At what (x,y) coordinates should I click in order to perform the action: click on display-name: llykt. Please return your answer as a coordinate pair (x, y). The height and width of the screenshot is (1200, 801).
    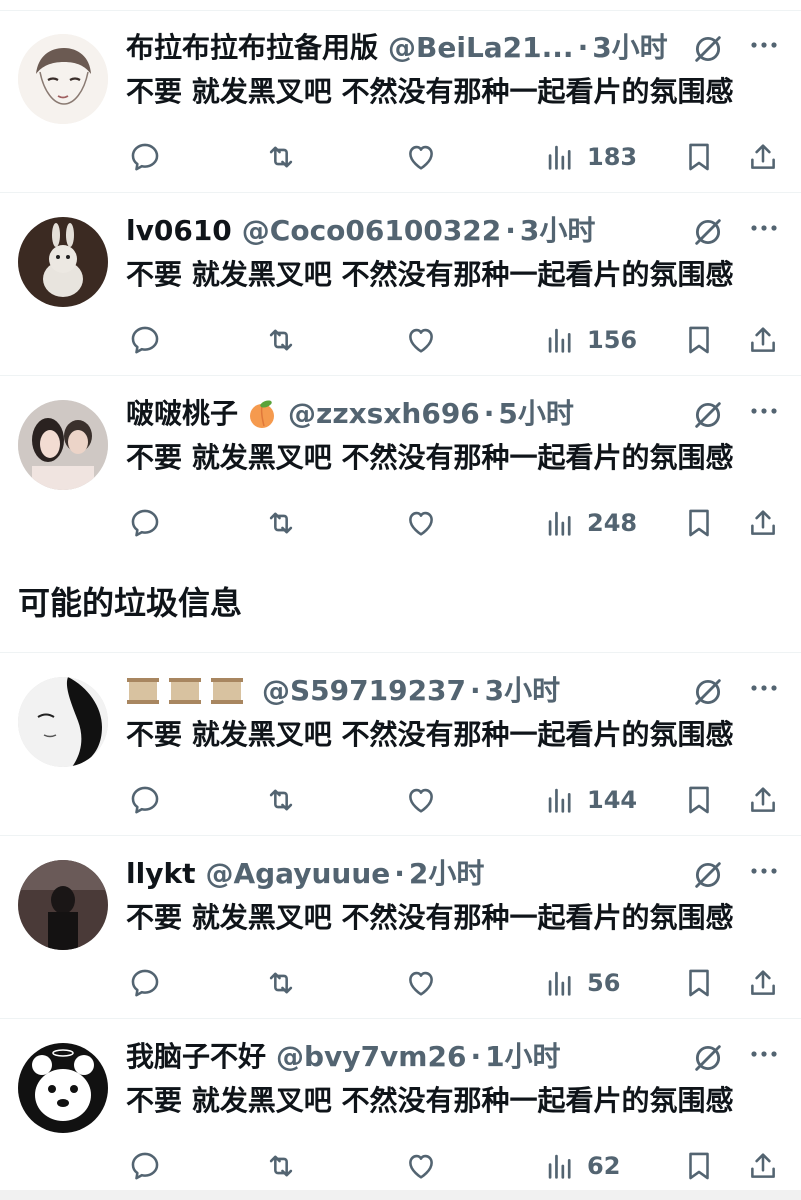
    Looking at the image, I should click on (160, 874).